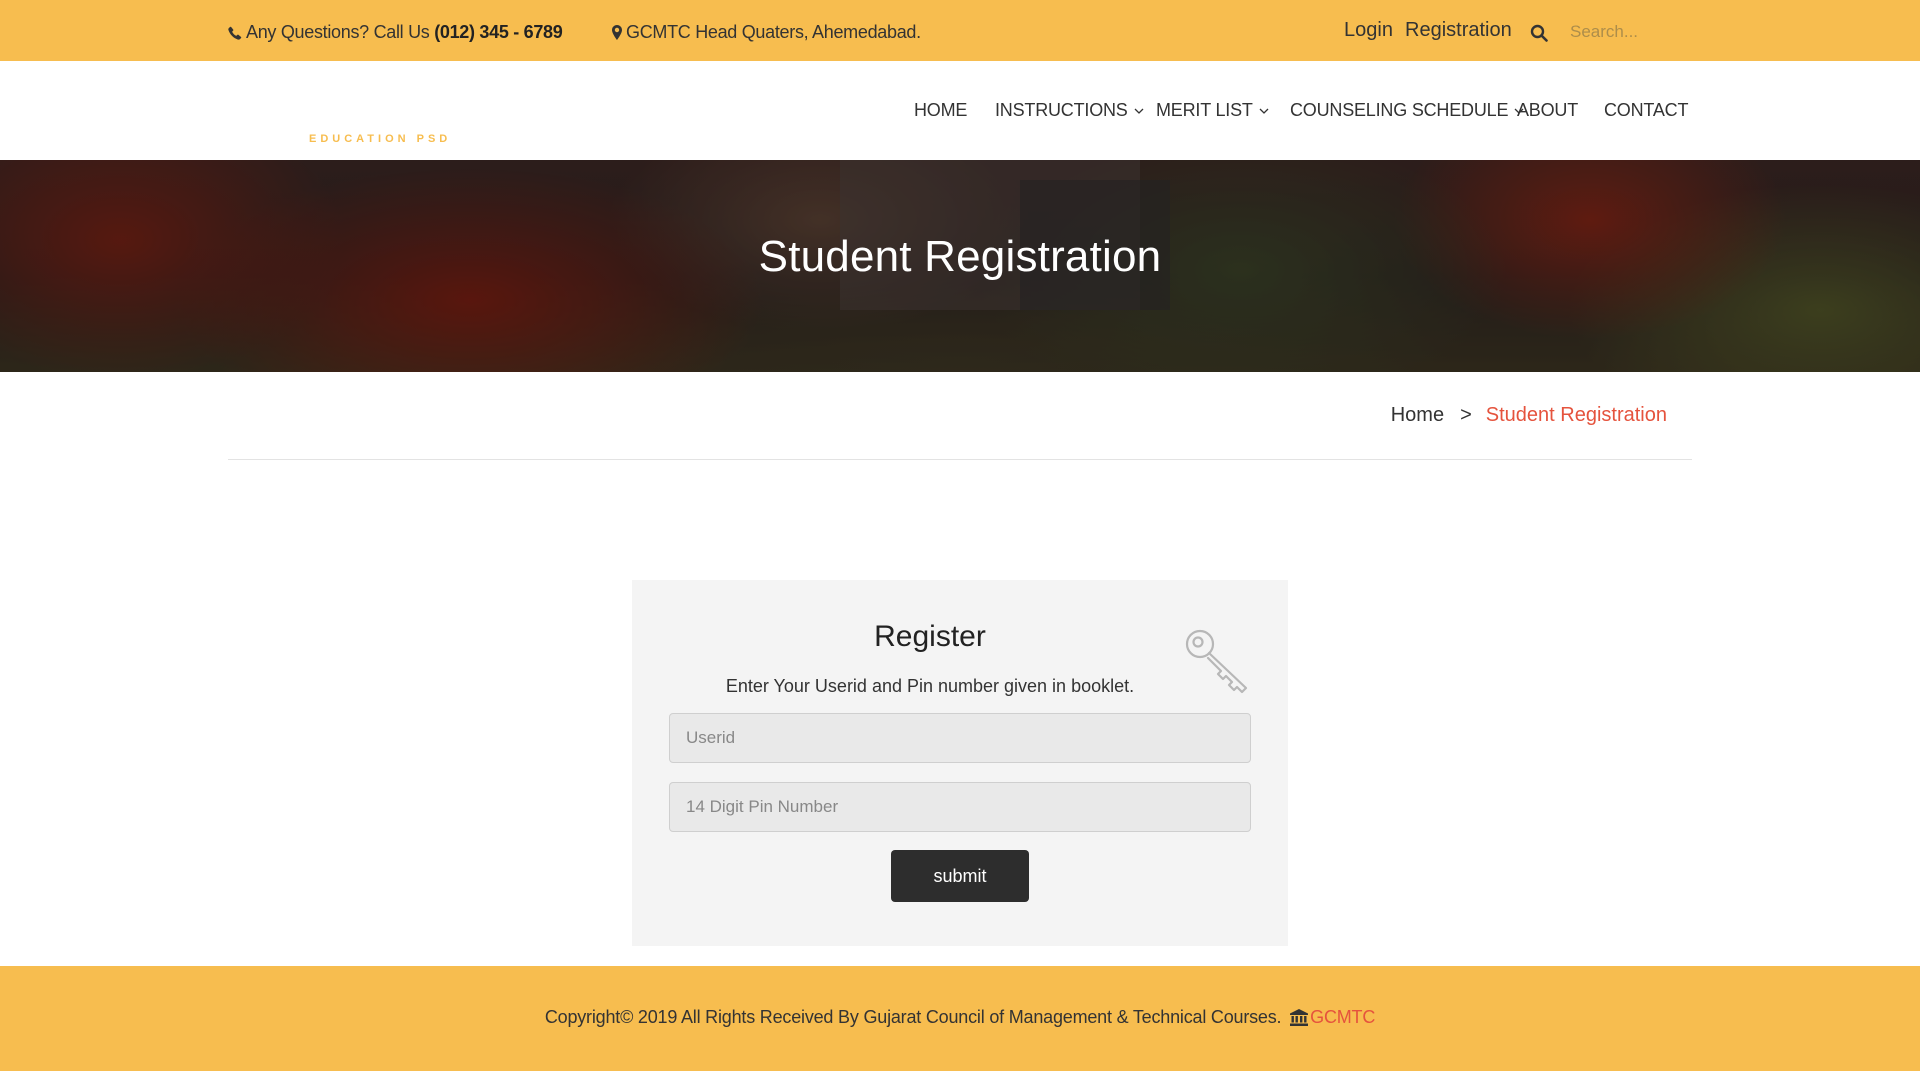 The image size is (1920, 1071). I want to click on nav-about-label: ABOUT, so click(1548, 110).